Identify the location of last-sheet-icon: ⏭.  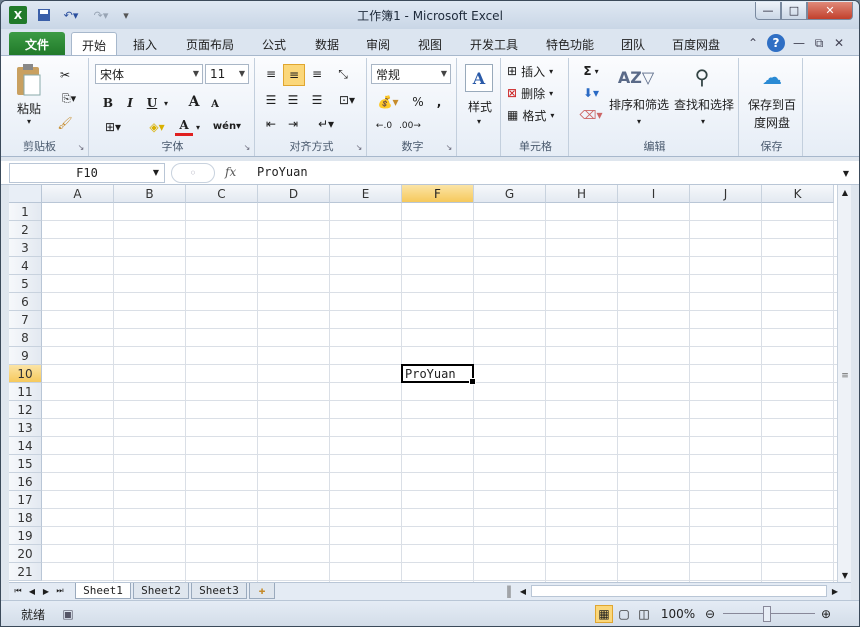
(60, 591).